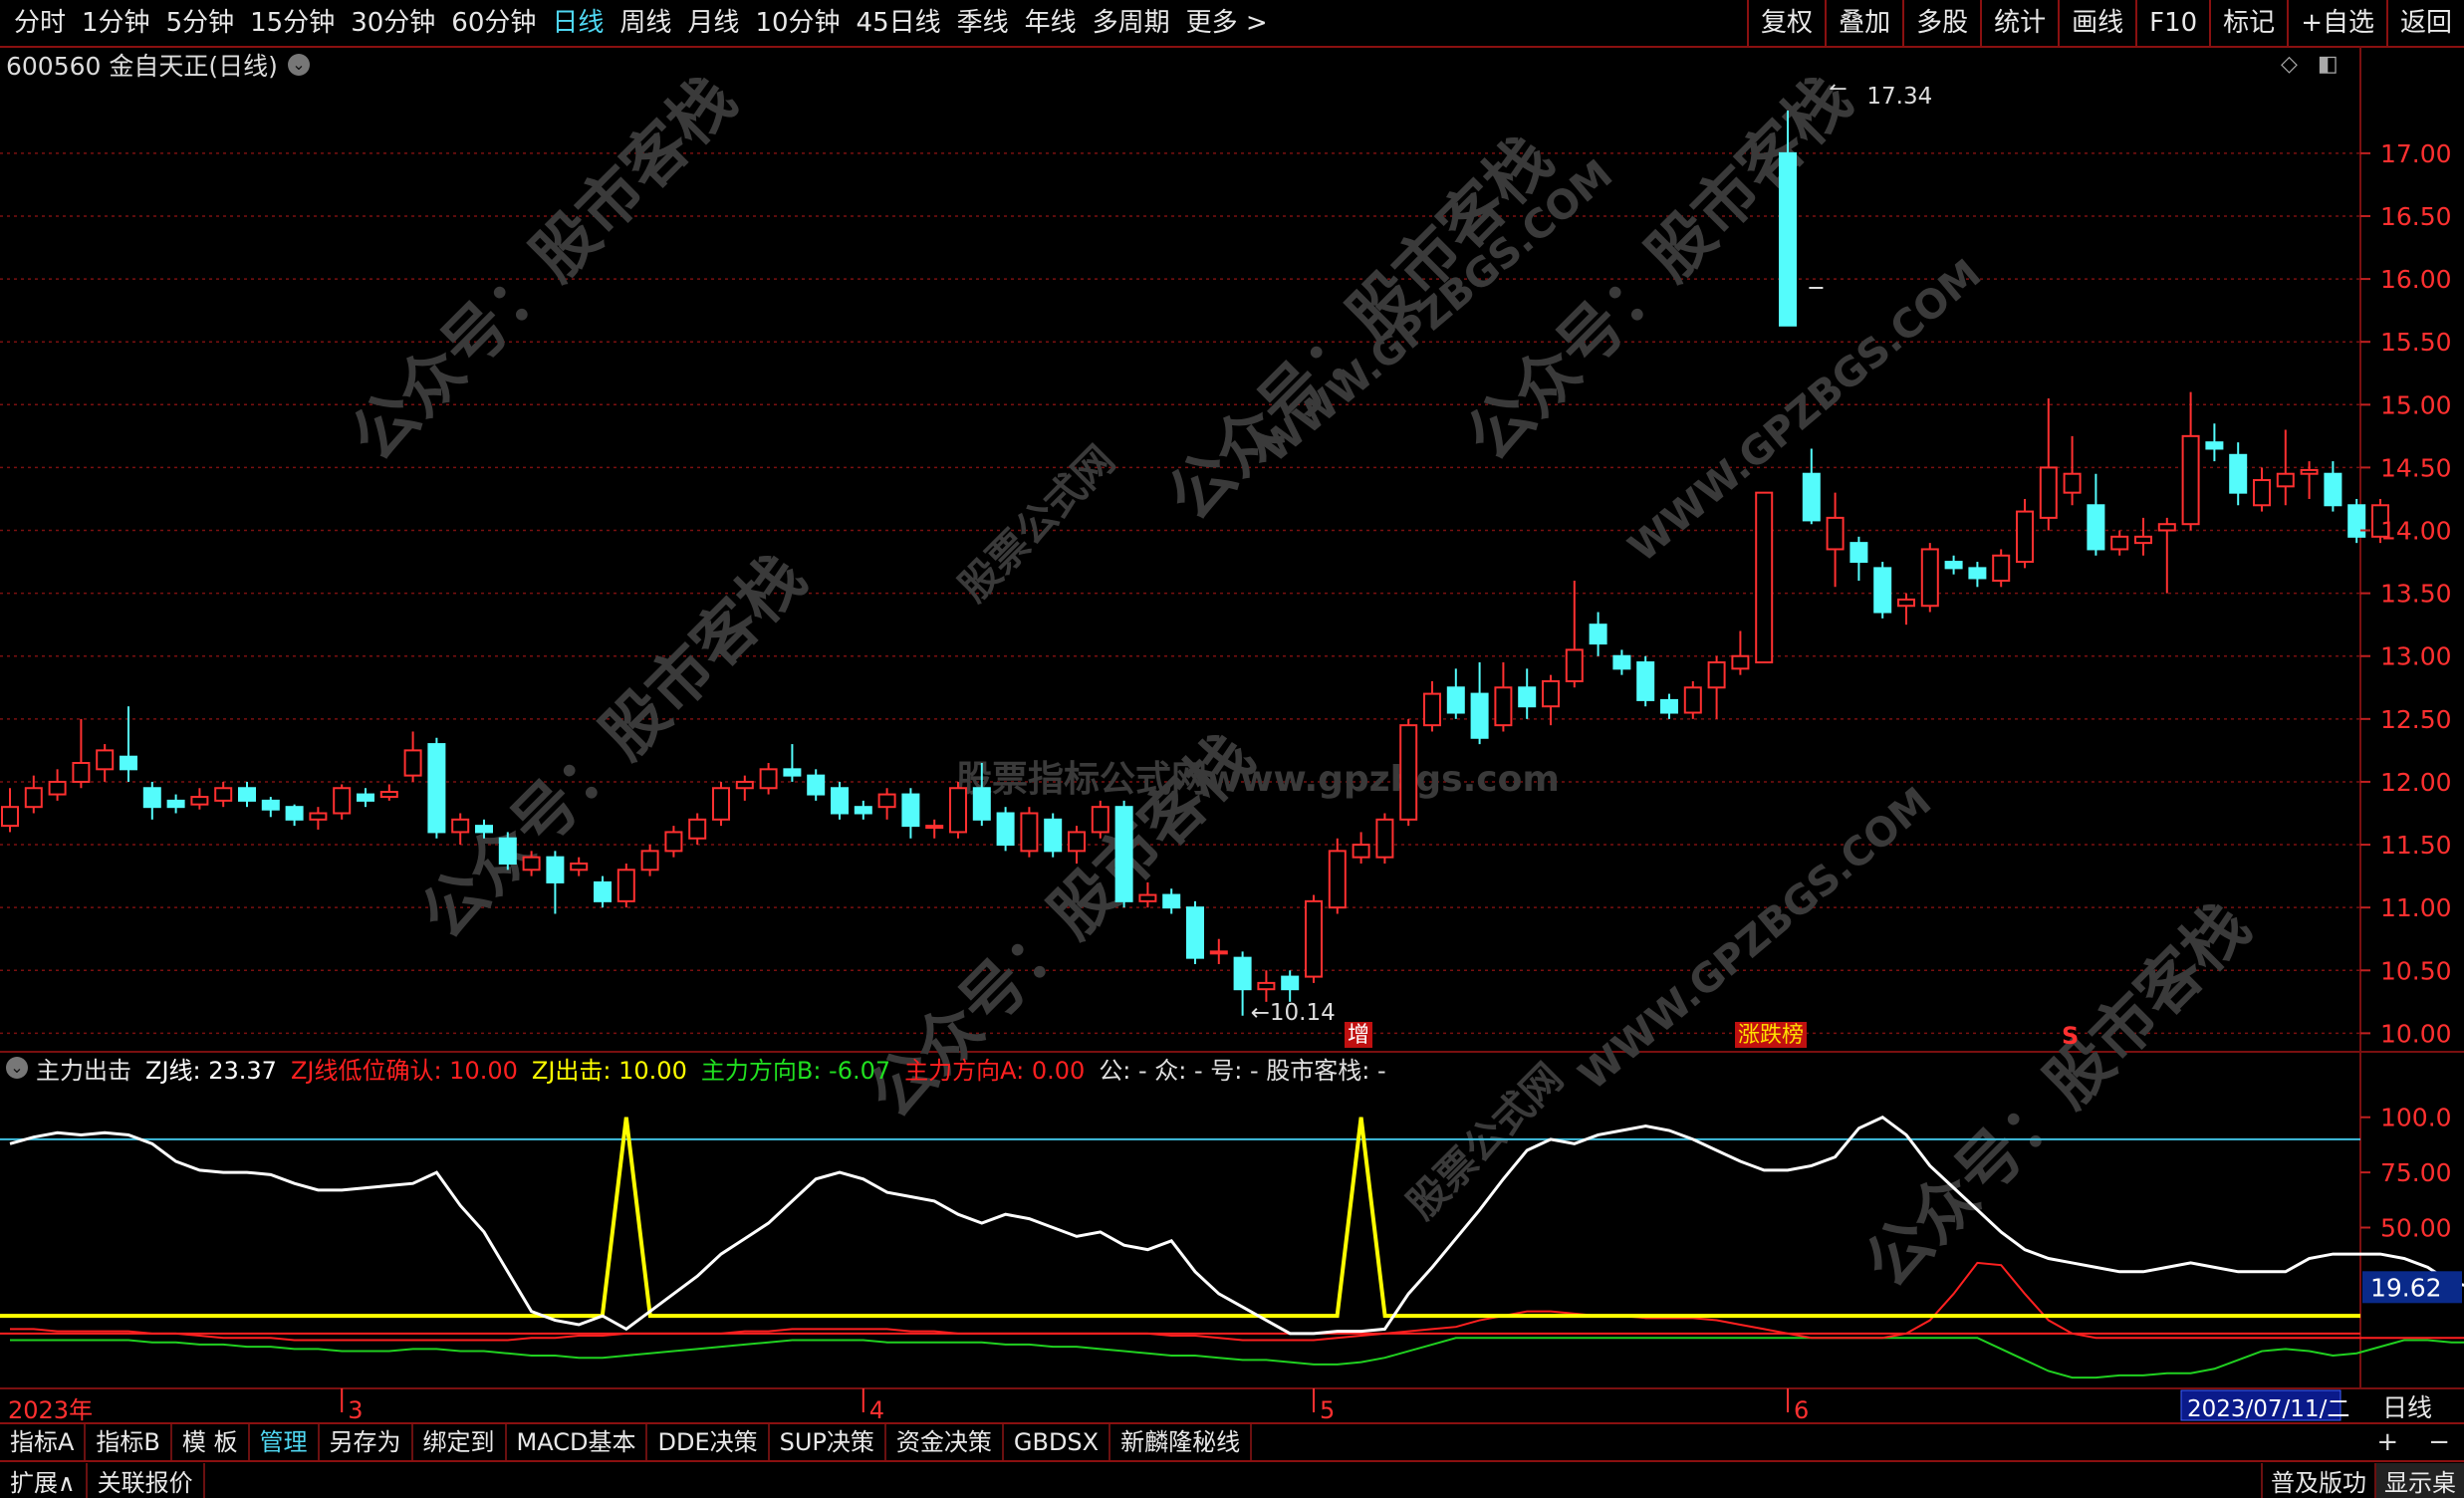  I want to click on zj-value: ZJ线: 23.37, so click(211, 1070).